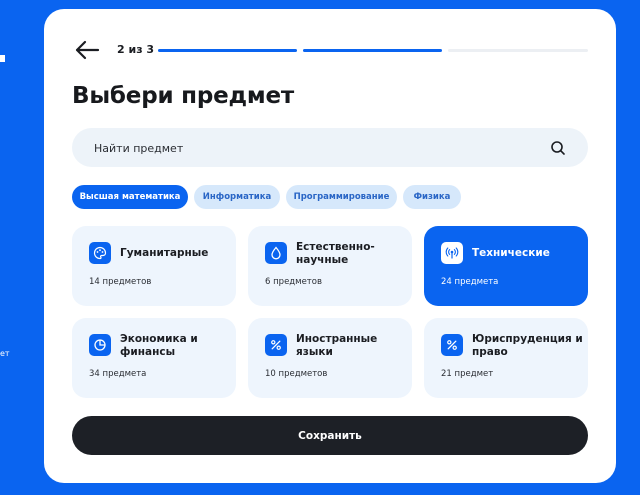 Image resolution: width=640 pixels, height=495 pixels. Describe the element at coordinates (432, 197) in the screenshot. I see `chip-physics: Физика` at that location.